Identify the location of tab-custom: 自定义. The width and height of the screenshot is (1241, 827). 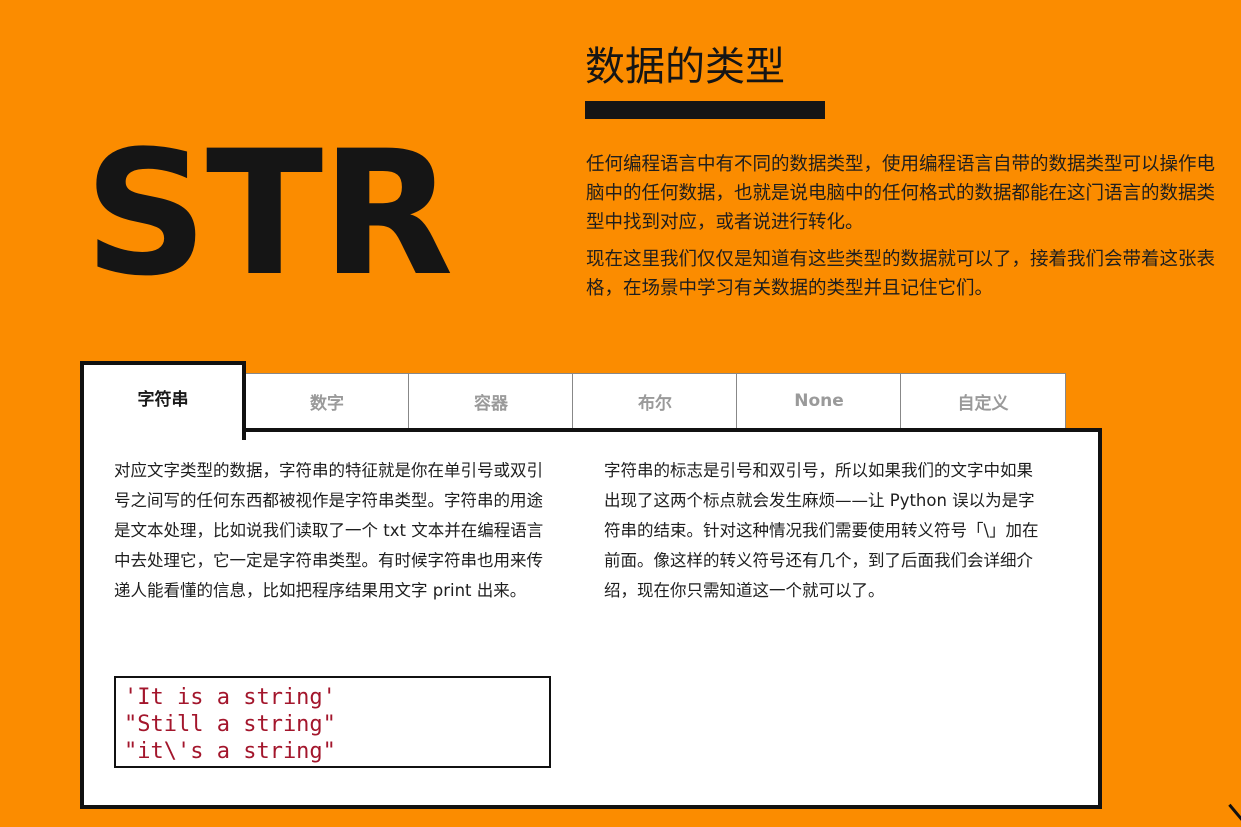
(983, 400).